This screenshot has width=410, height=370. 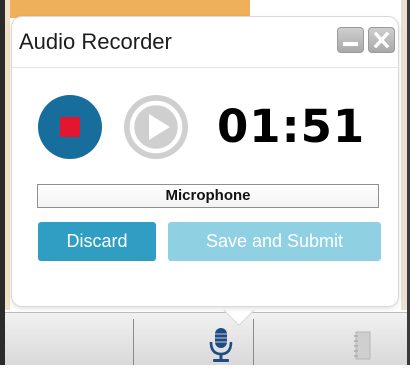 I want to click on notes-icon, so click(x=362, y=345).